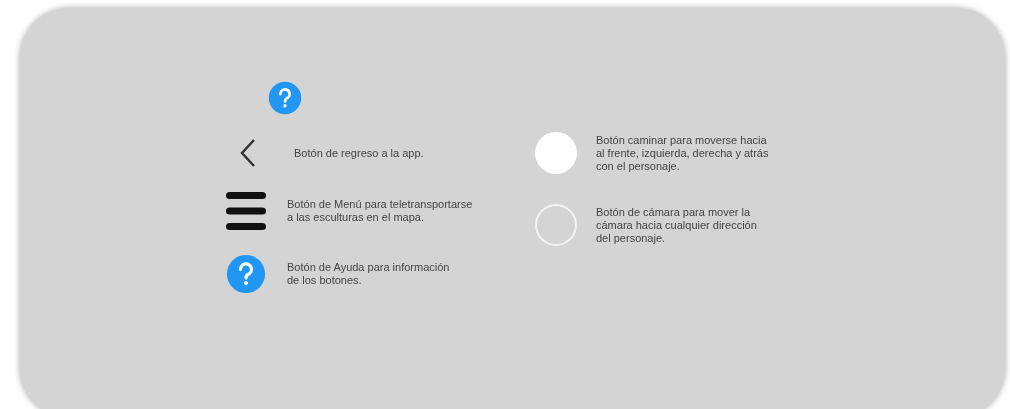  What do you see at coordinates (246, 274) in the screenshot?
I see `help-icon` at bounding box center [246, 274].